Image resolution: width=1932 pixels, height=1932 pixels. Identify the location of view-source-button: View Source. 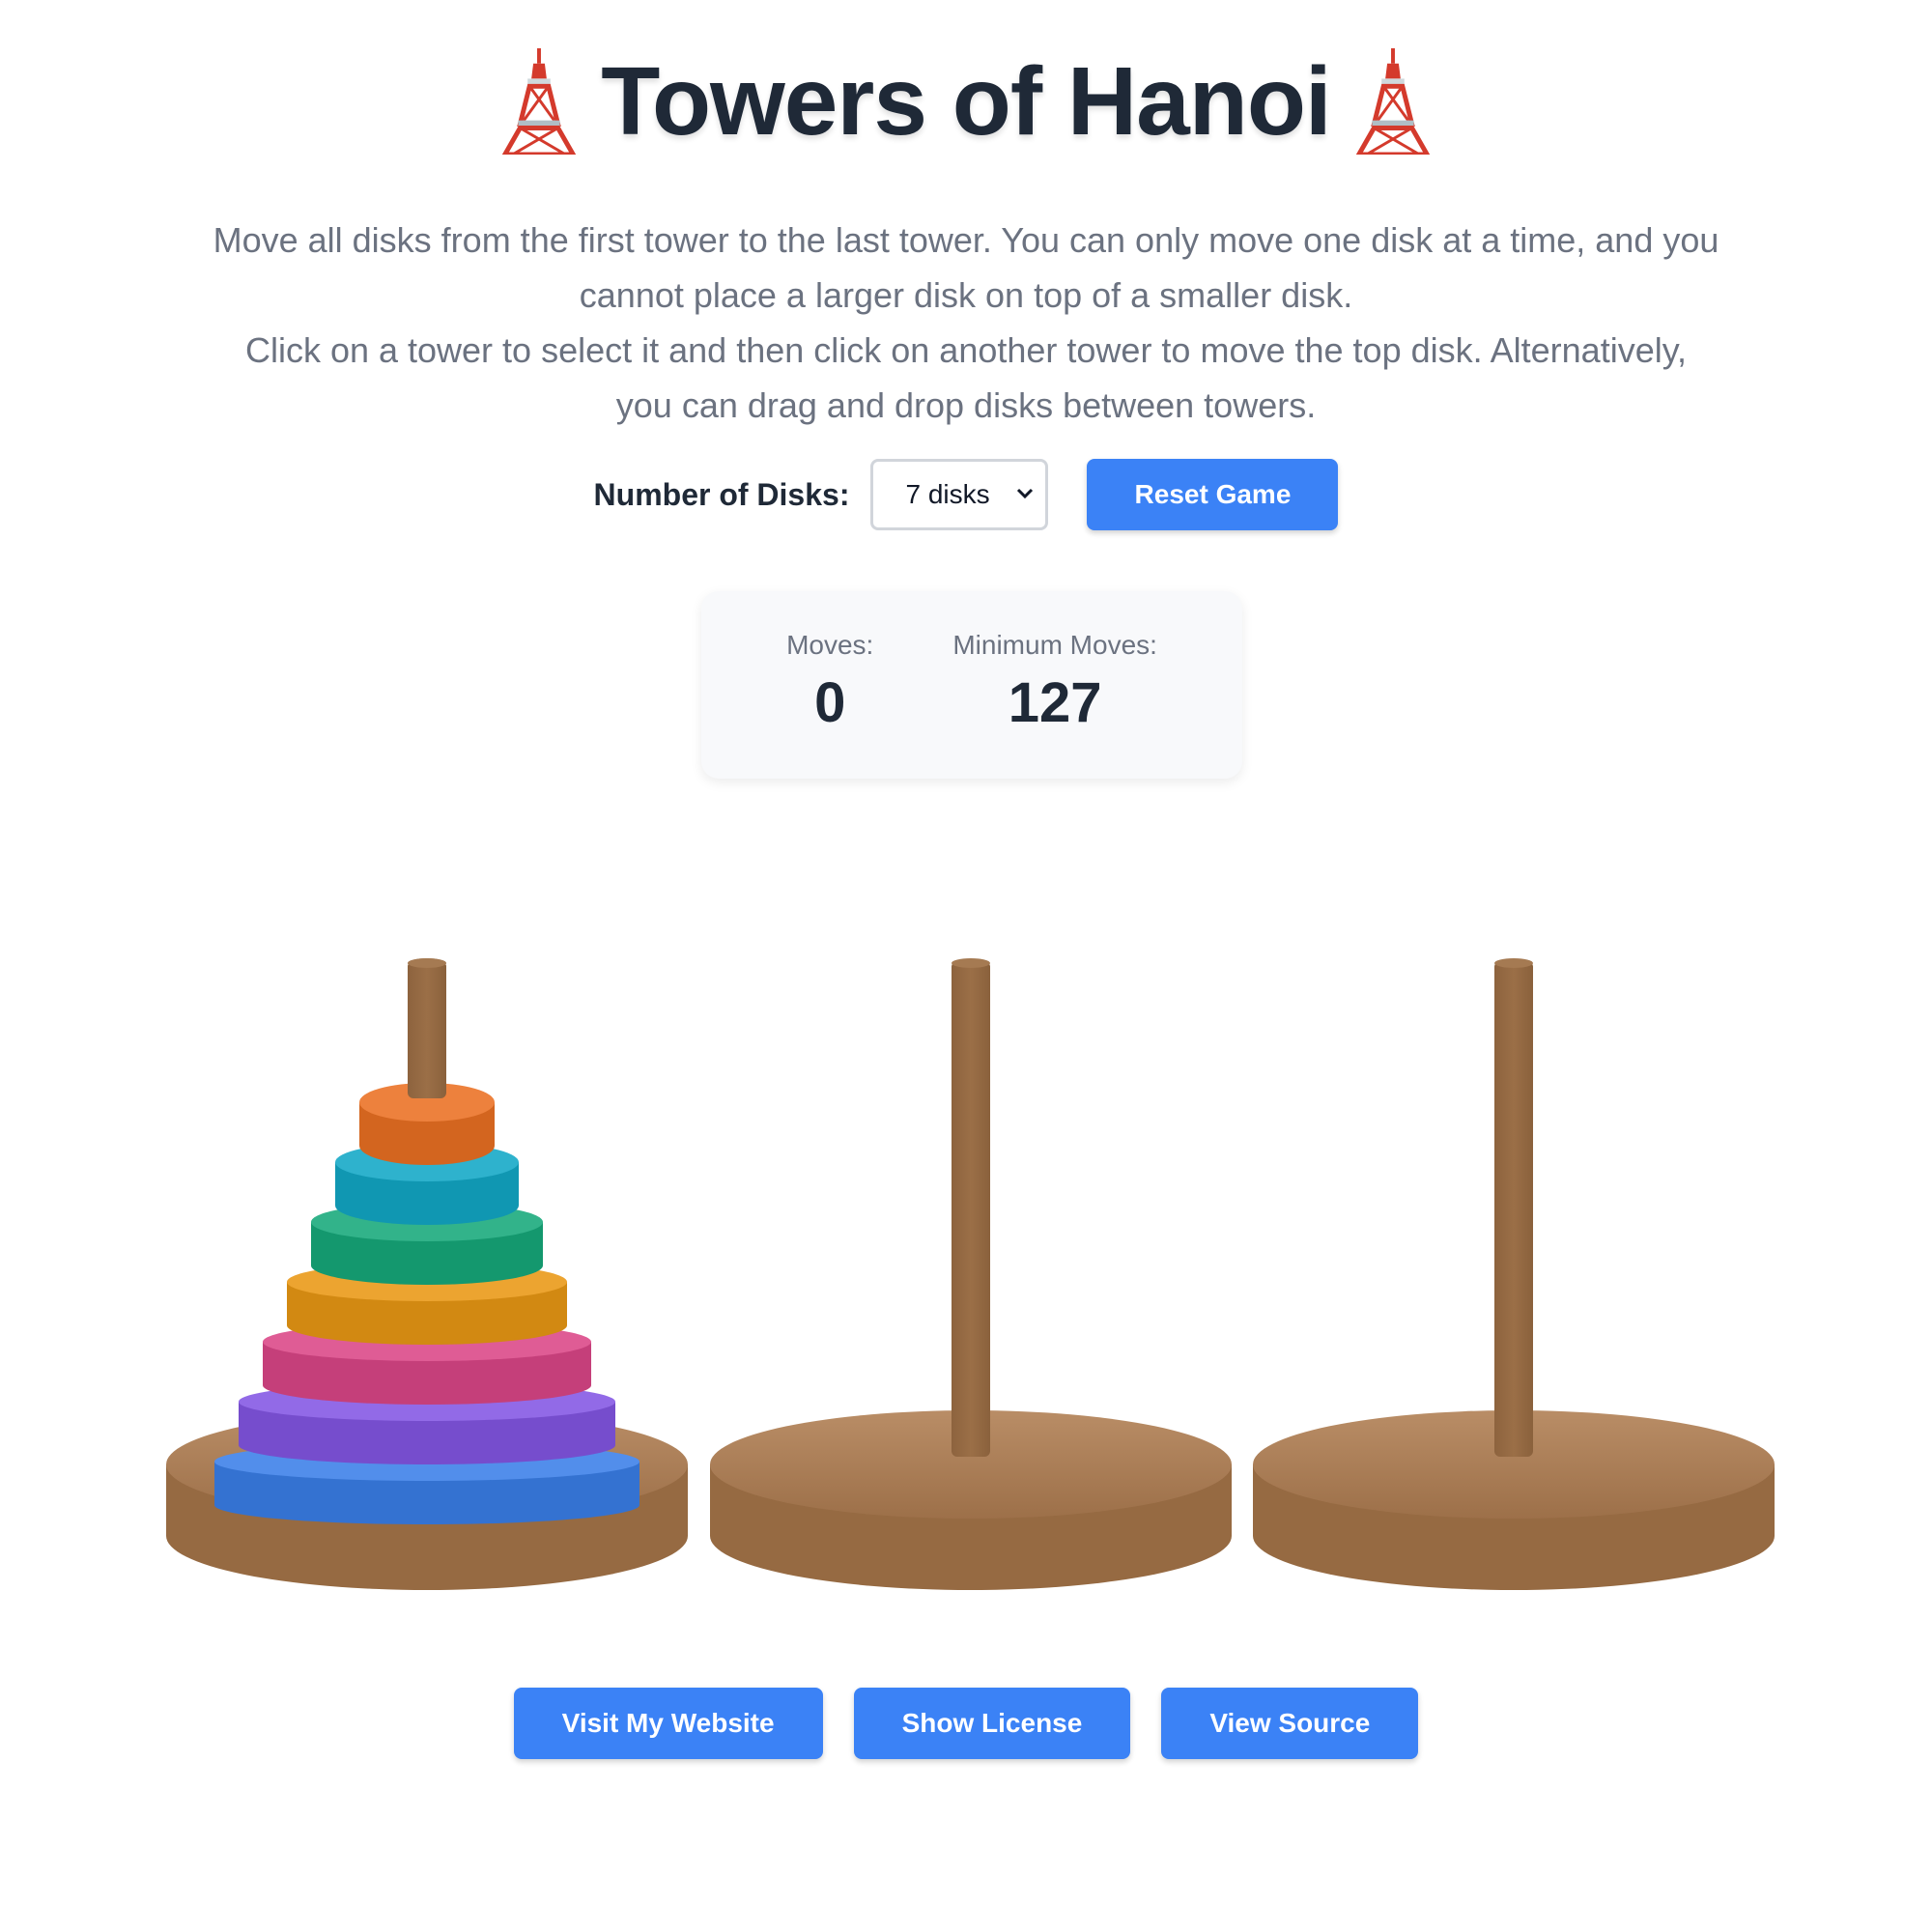
(1290, 1723).